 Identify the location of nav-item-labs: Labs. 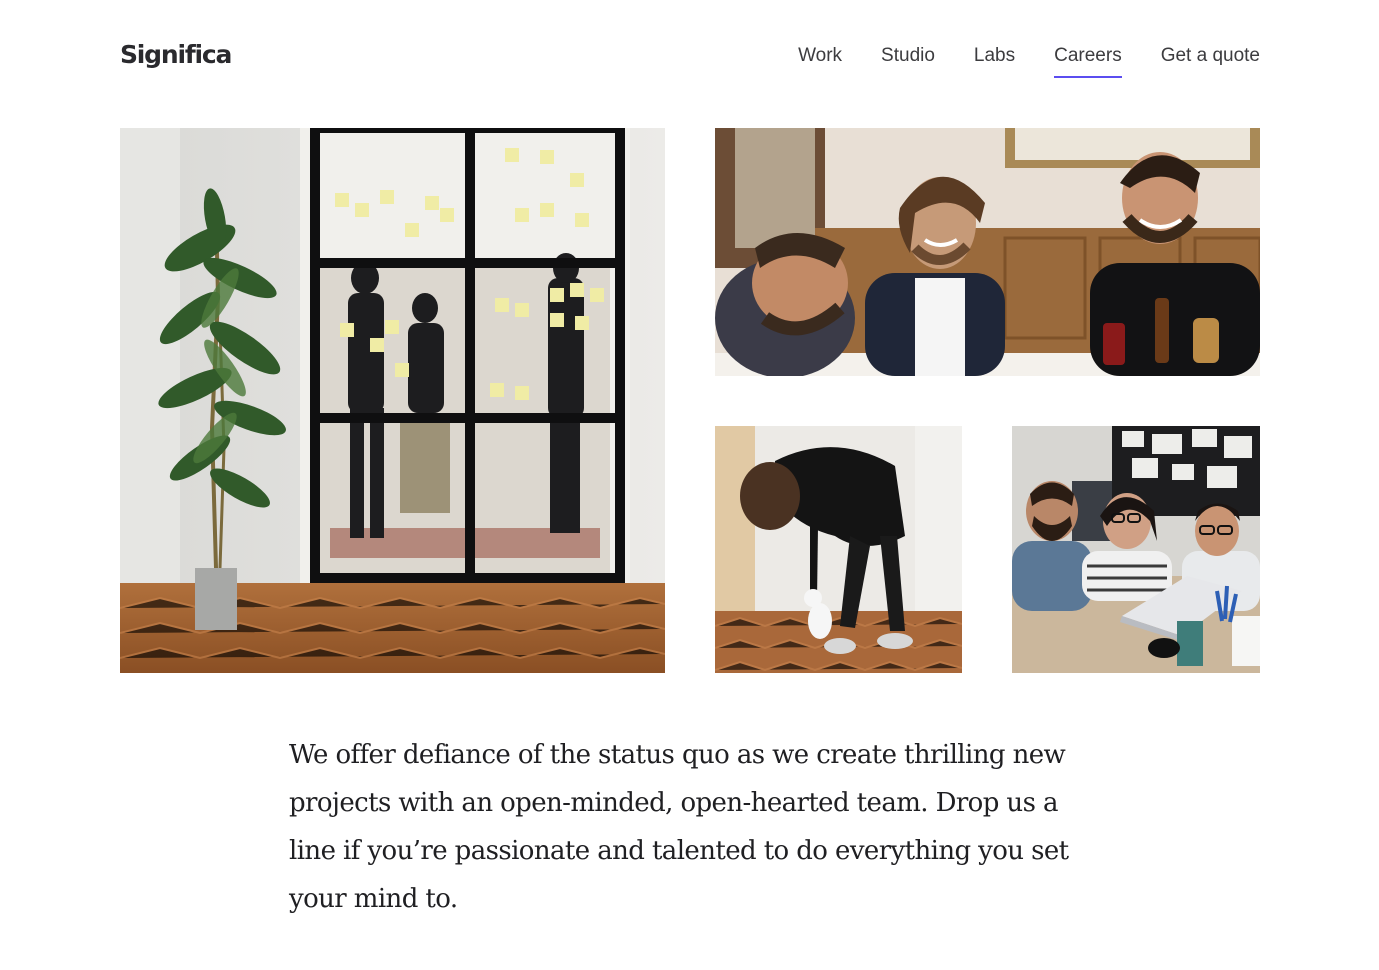
(994, 61).